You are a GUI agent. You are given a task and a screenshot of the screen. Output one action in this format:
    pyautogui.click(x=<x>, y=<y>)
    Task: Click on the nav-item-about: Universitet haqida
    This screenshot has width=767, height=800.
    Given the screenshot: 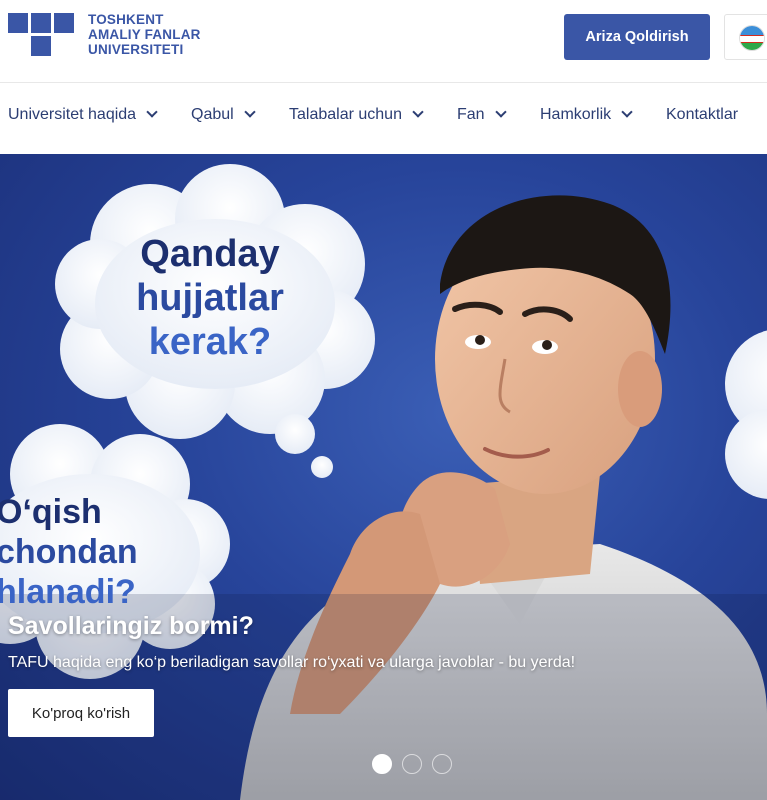 What is the action you would take?
    pyautogui.click(x=83, y=115)
    